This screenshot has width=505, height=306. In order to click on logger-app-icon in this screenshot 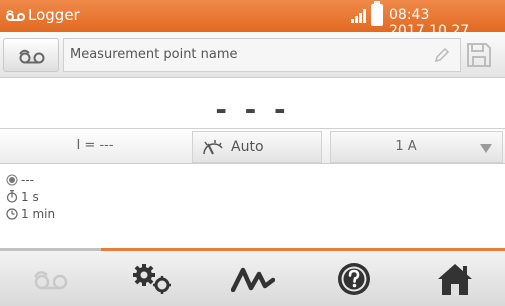, I will do `click(16, 17)`.